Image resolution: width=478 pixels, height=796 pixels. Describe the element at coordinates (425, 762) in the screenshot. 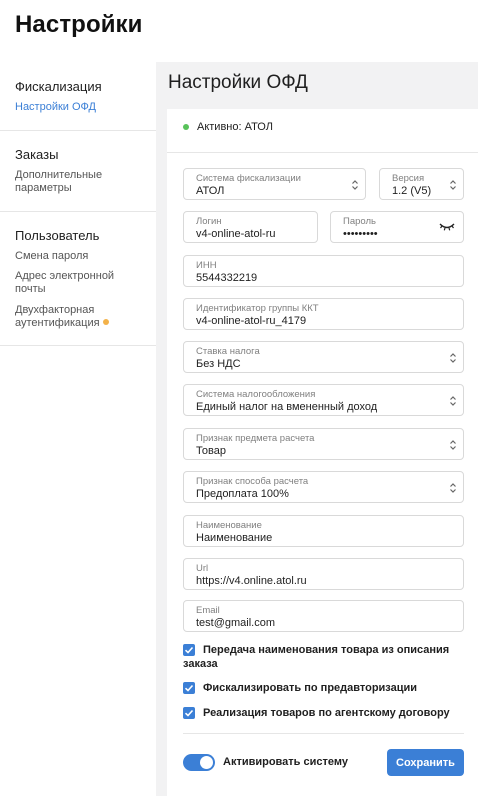

I see `save-button: Сохранить` at that location.